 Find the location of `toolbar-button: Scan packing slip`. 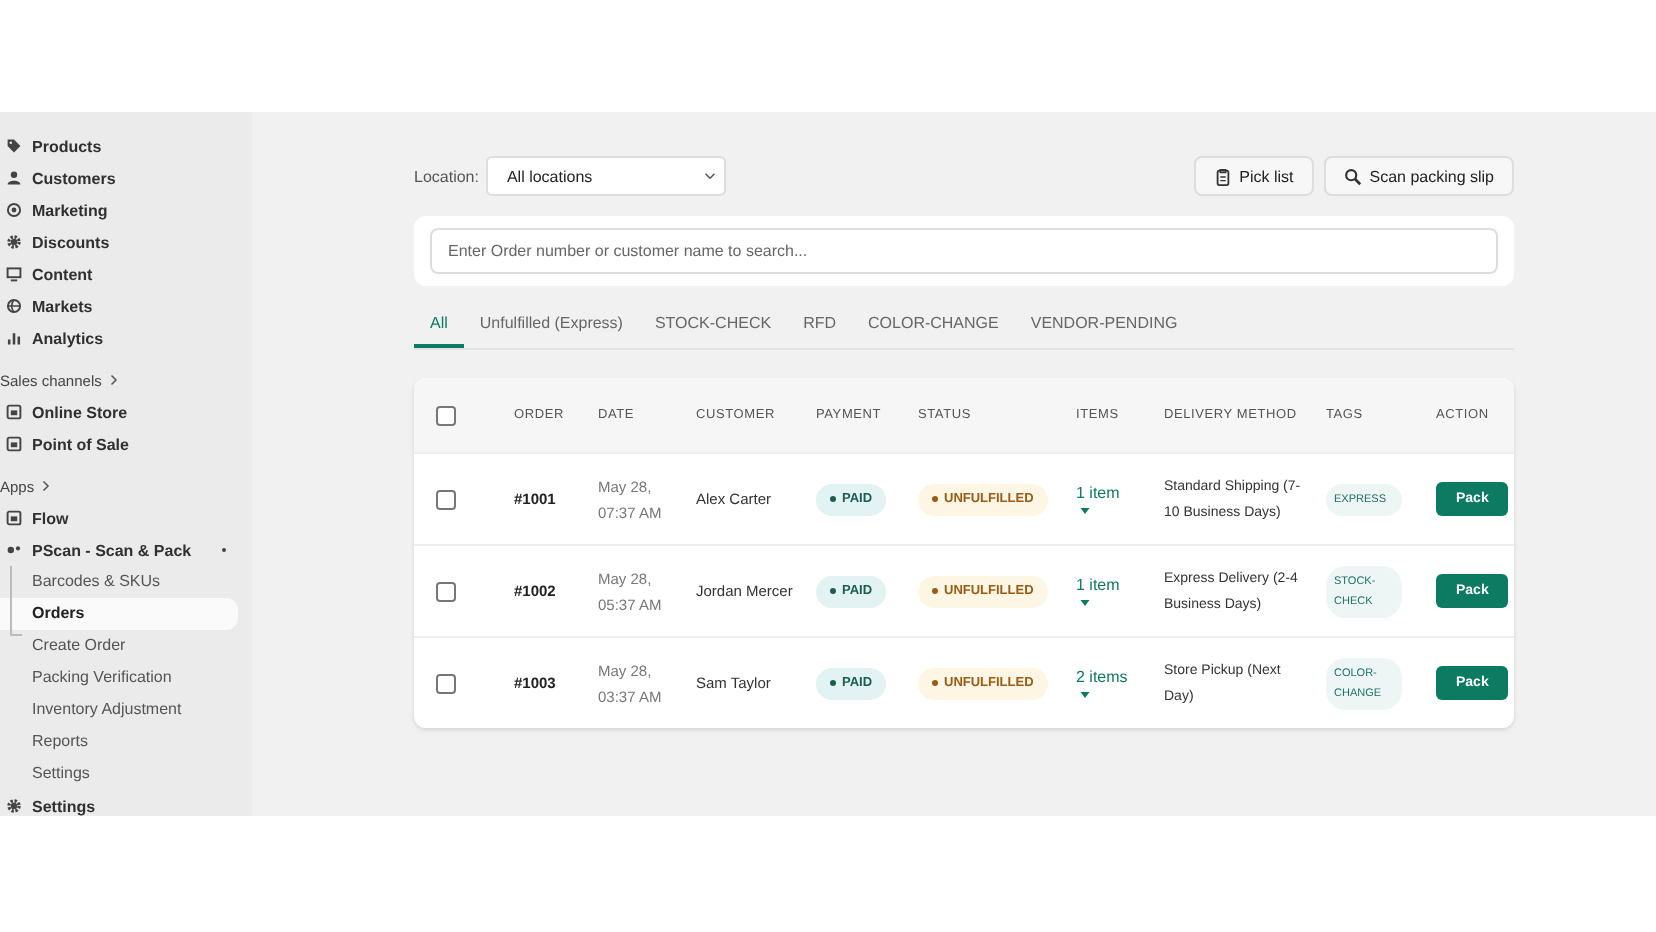

toolbar-button: Scan packing slip is located at coordinates (1418, 176).